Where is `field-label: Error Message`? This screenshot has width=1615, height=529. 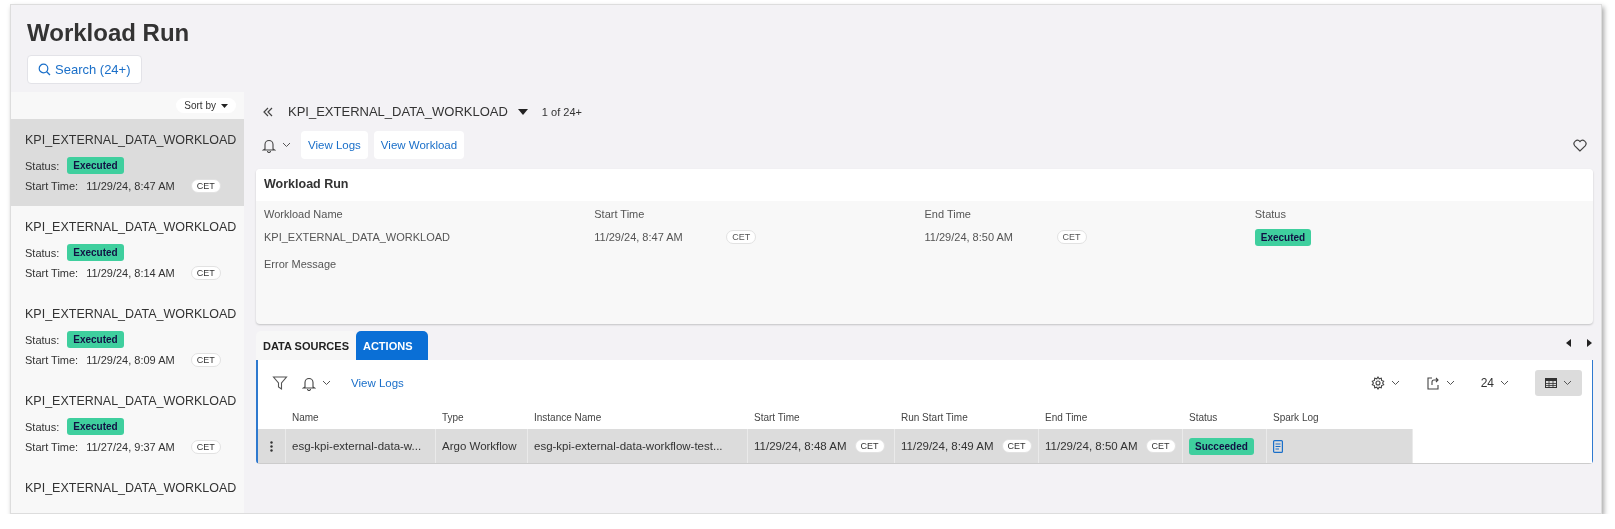
field-label: Error Message is located at coordinates (301, 264).